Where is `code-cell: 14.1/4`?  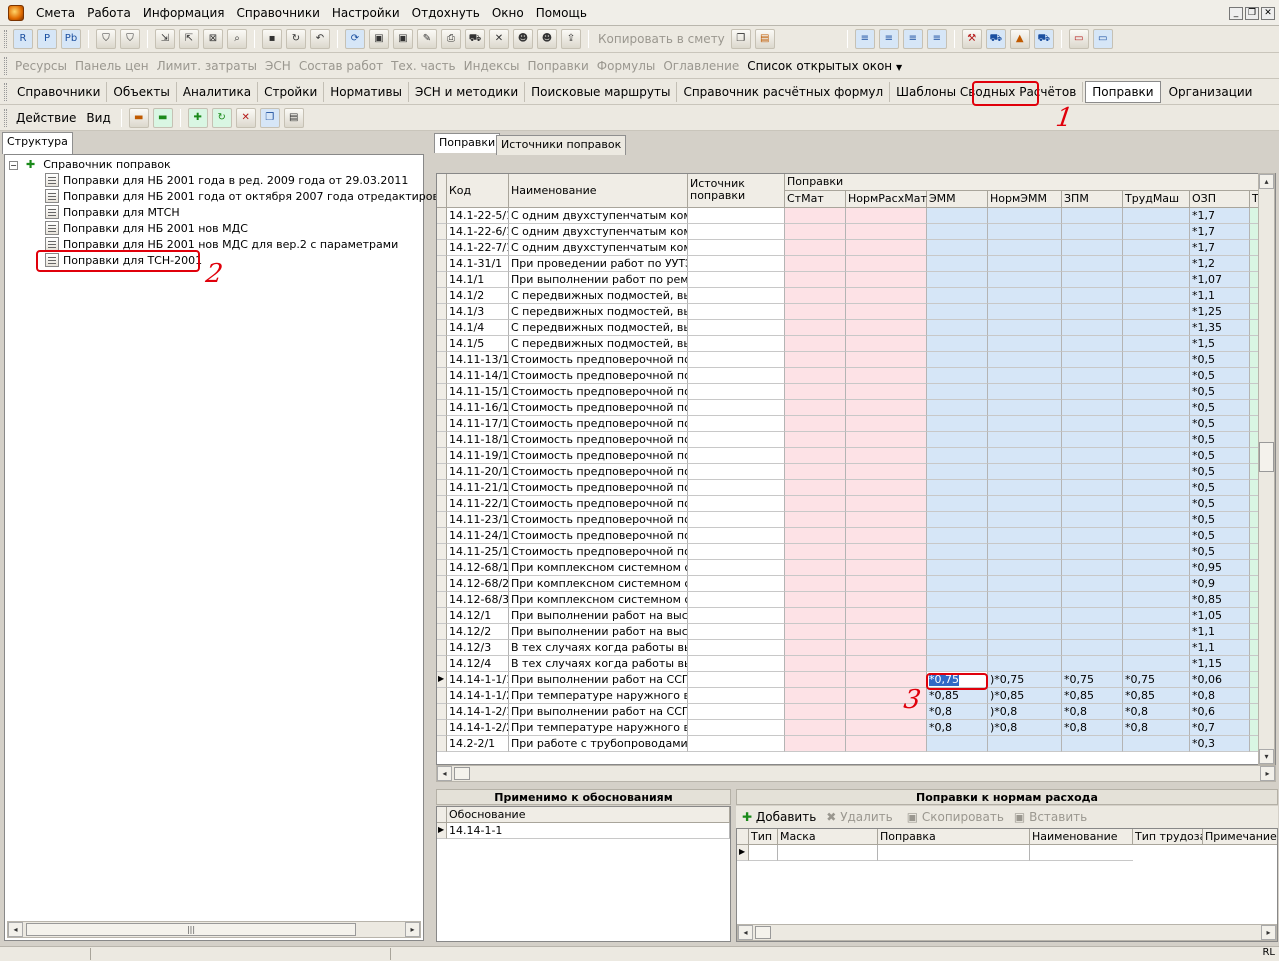
code-cell: 14.1/4 is located at coordinates (478, 328).